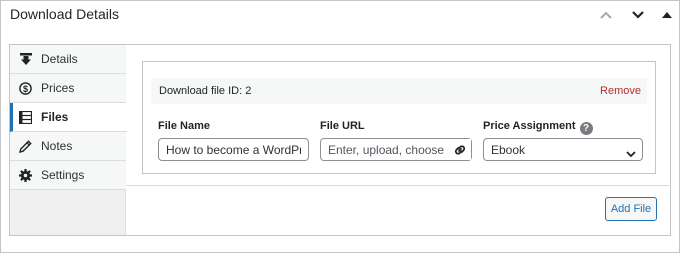  I want to click on tab-settings: Settings, so click(68, 175).